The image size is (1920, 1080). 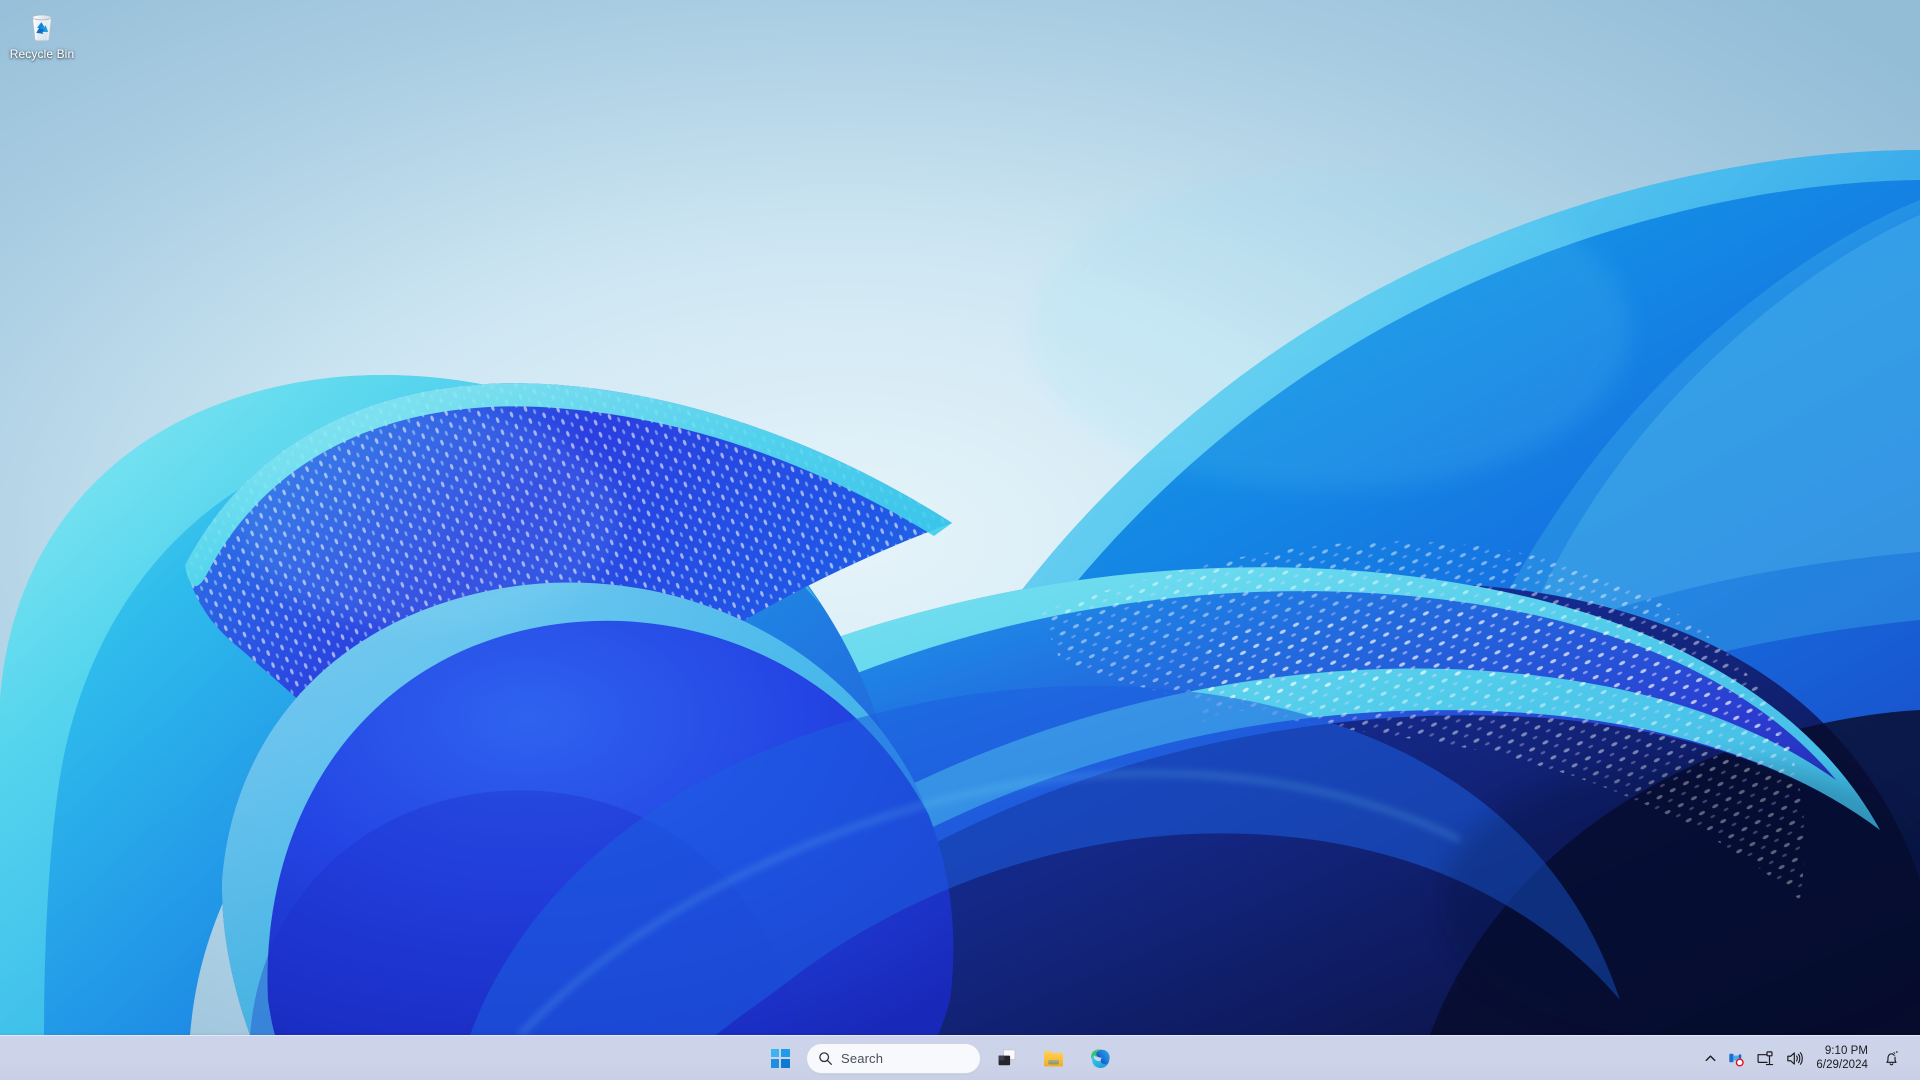 I want to click on tray-overflow-button, so click(x=1710, y=1058).